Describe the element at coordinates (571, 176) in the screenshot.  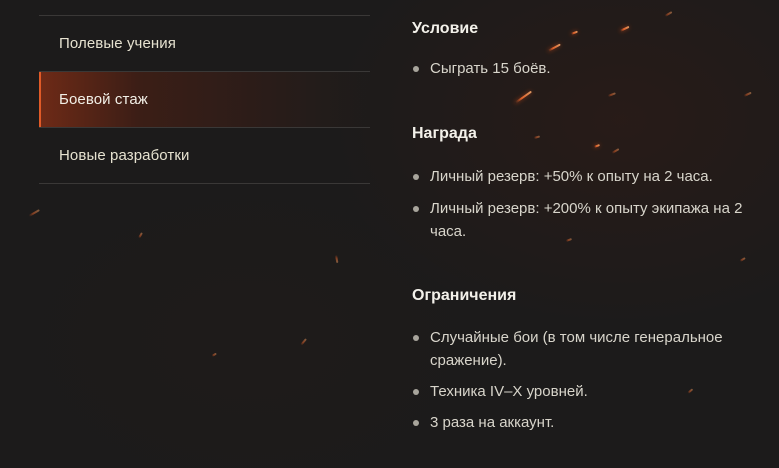
I see `list-item-text: Личный резерв: +50% к опыту на 2 часа.` at that location.